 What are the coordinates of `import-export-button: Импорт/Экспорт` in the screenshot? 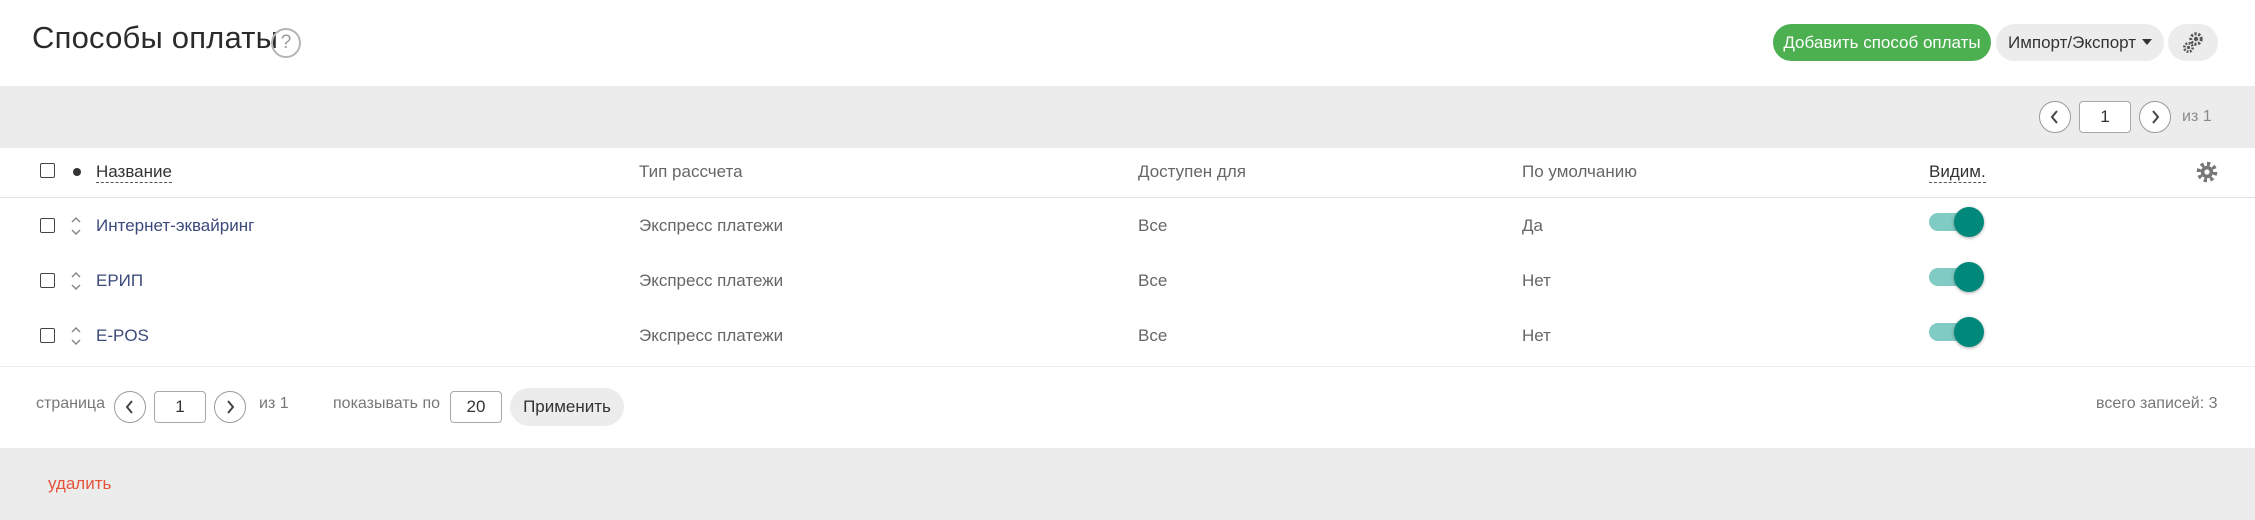 It's located at (2080, 42).